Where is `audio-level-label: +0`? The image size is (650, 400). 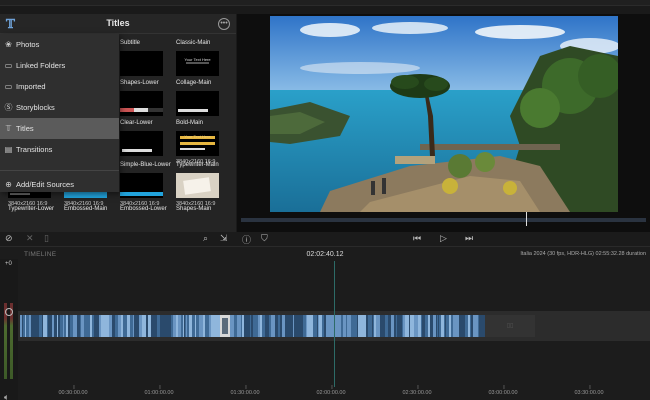 audio-level-label: +0 is located at coordinates (8, 264).